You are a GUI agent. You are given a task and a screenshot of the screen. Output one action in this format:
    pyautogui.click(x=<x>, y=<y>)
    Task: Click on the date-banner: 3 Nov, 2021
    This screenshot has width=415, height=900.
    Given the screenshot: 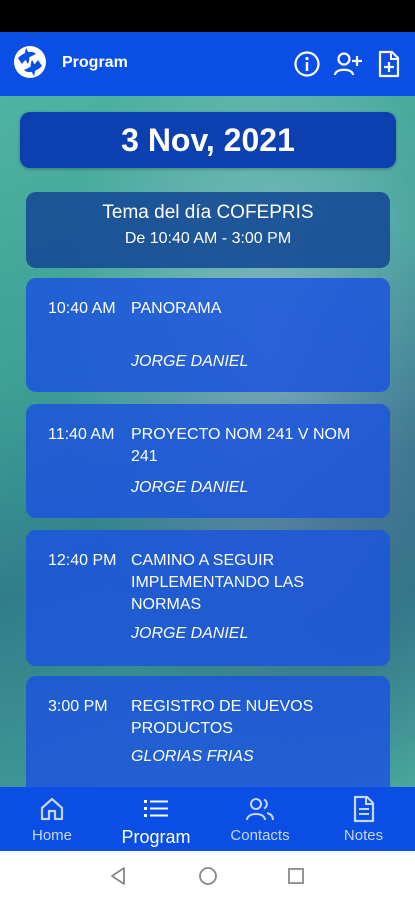 What is the action you would take?
    pyautogui.click(x=208, y=140)
    